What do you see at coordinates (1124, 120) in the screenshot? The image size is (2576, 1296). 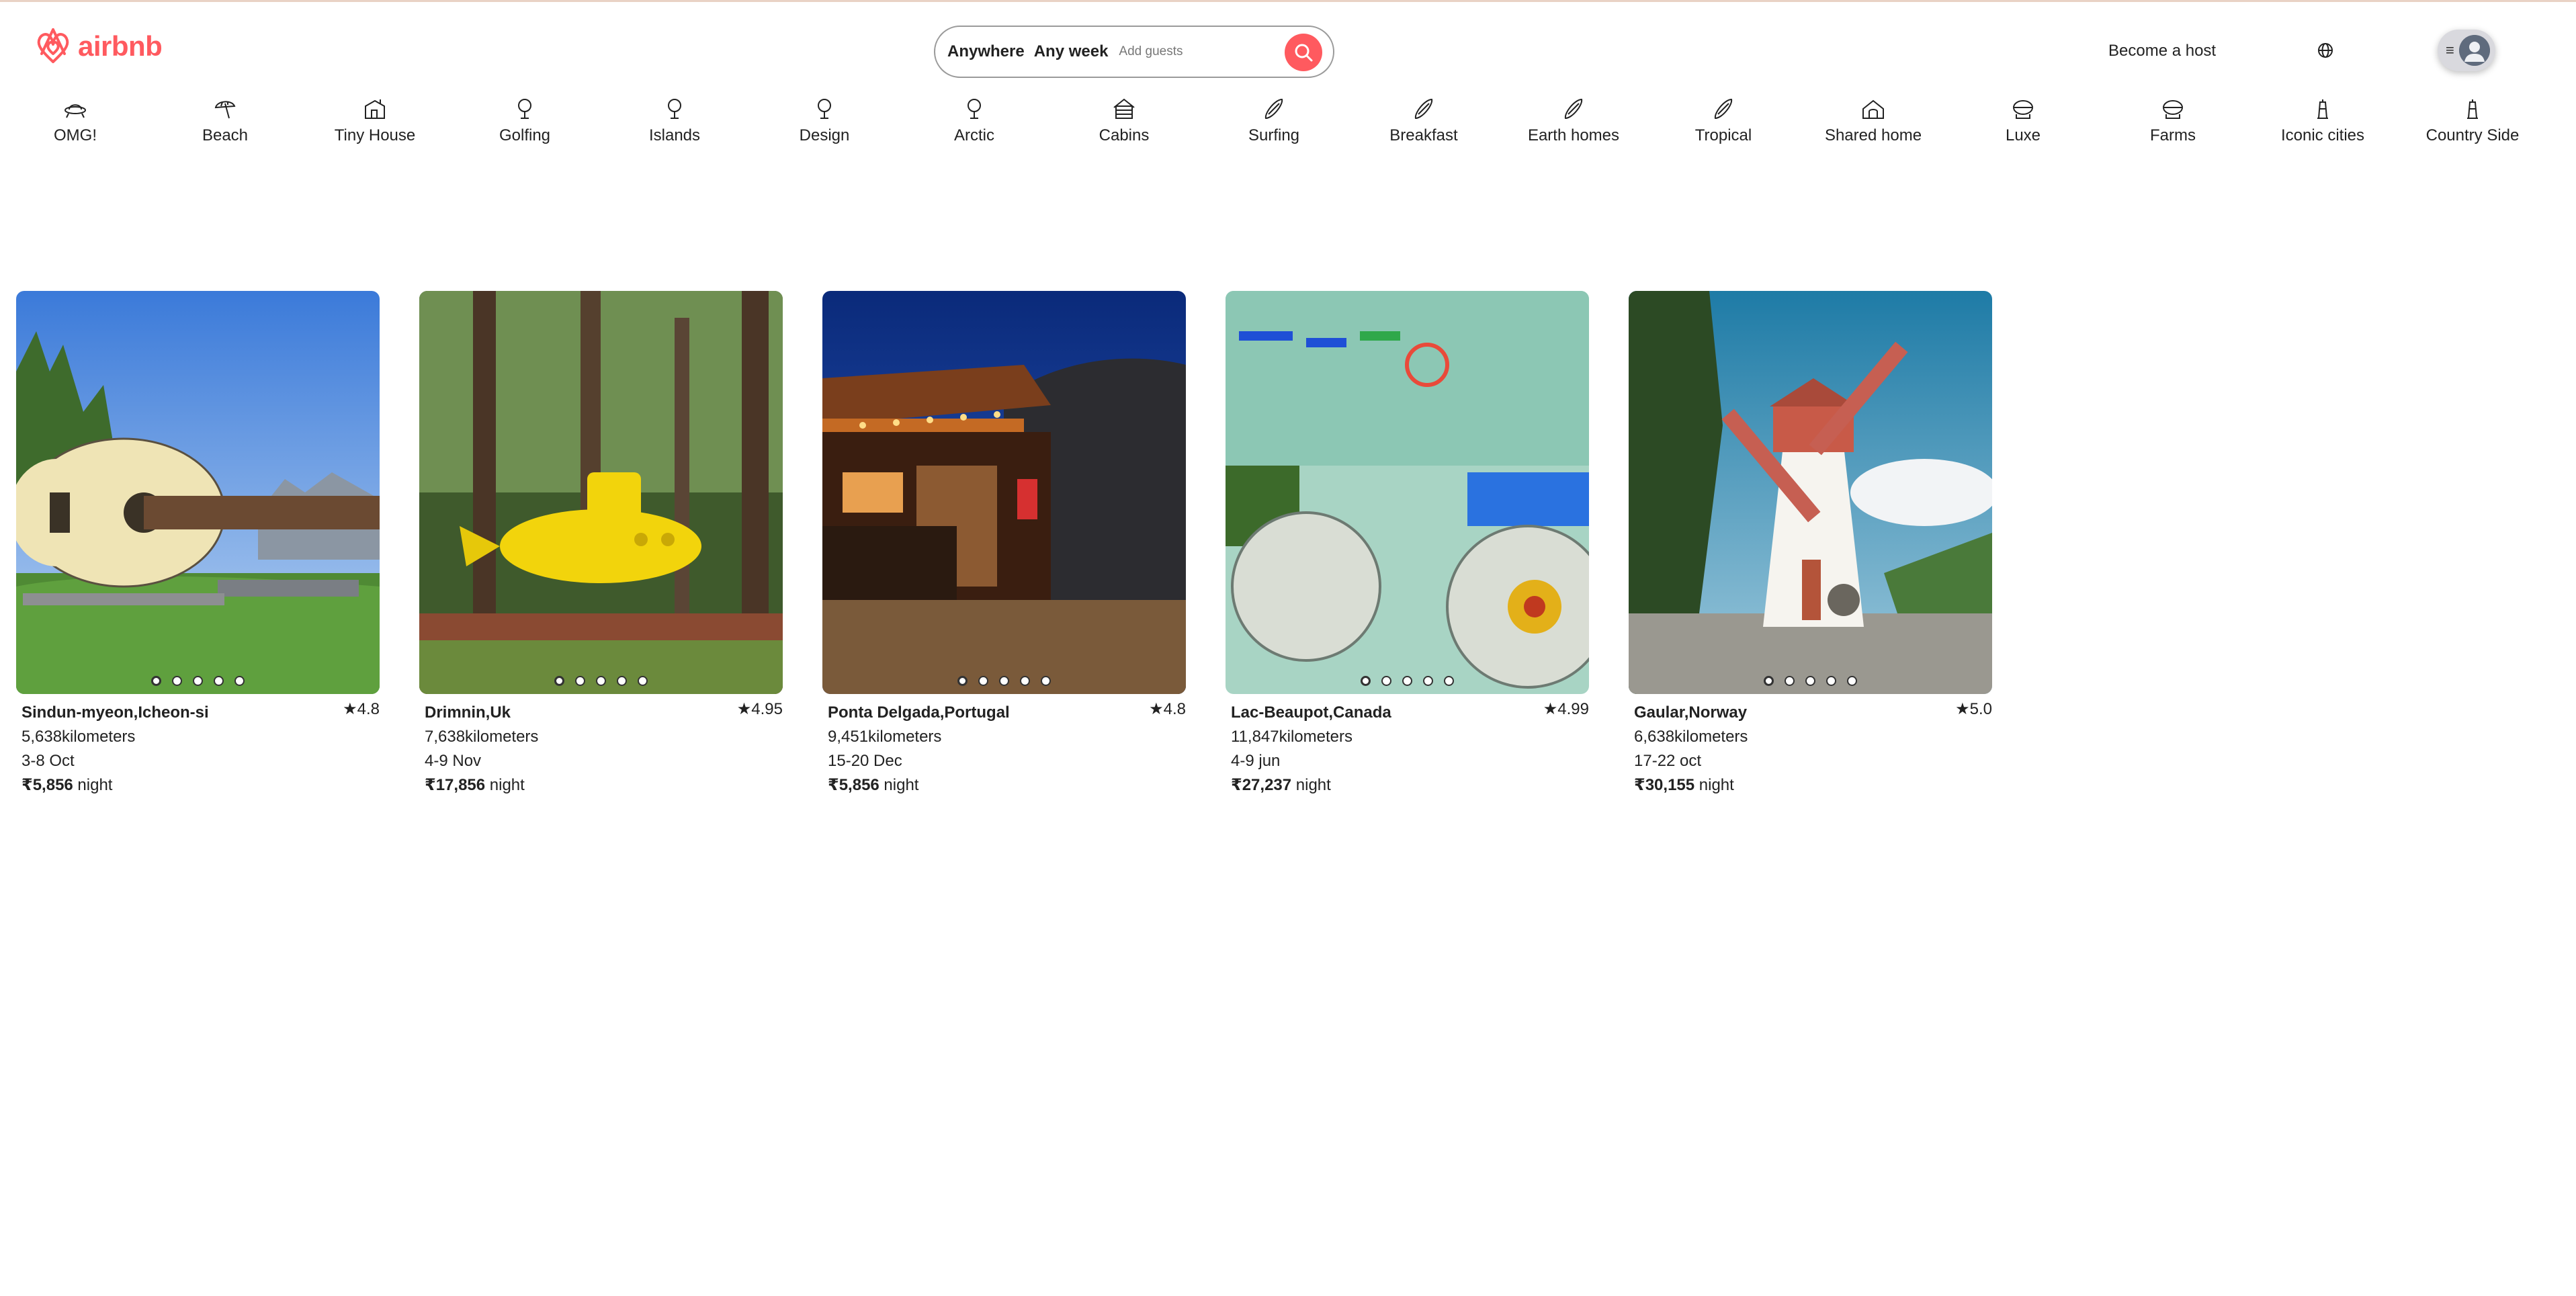 I see `category-cabins: Cabins` at bounding box center [1124, 120].